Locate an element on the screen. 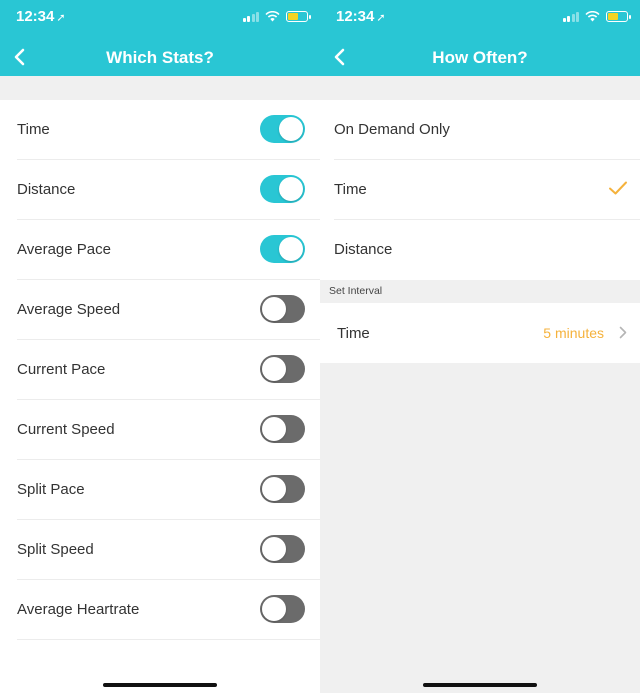 The image size is (640, 693). stat-label: Current Pace is located at coordinates (61, 369).